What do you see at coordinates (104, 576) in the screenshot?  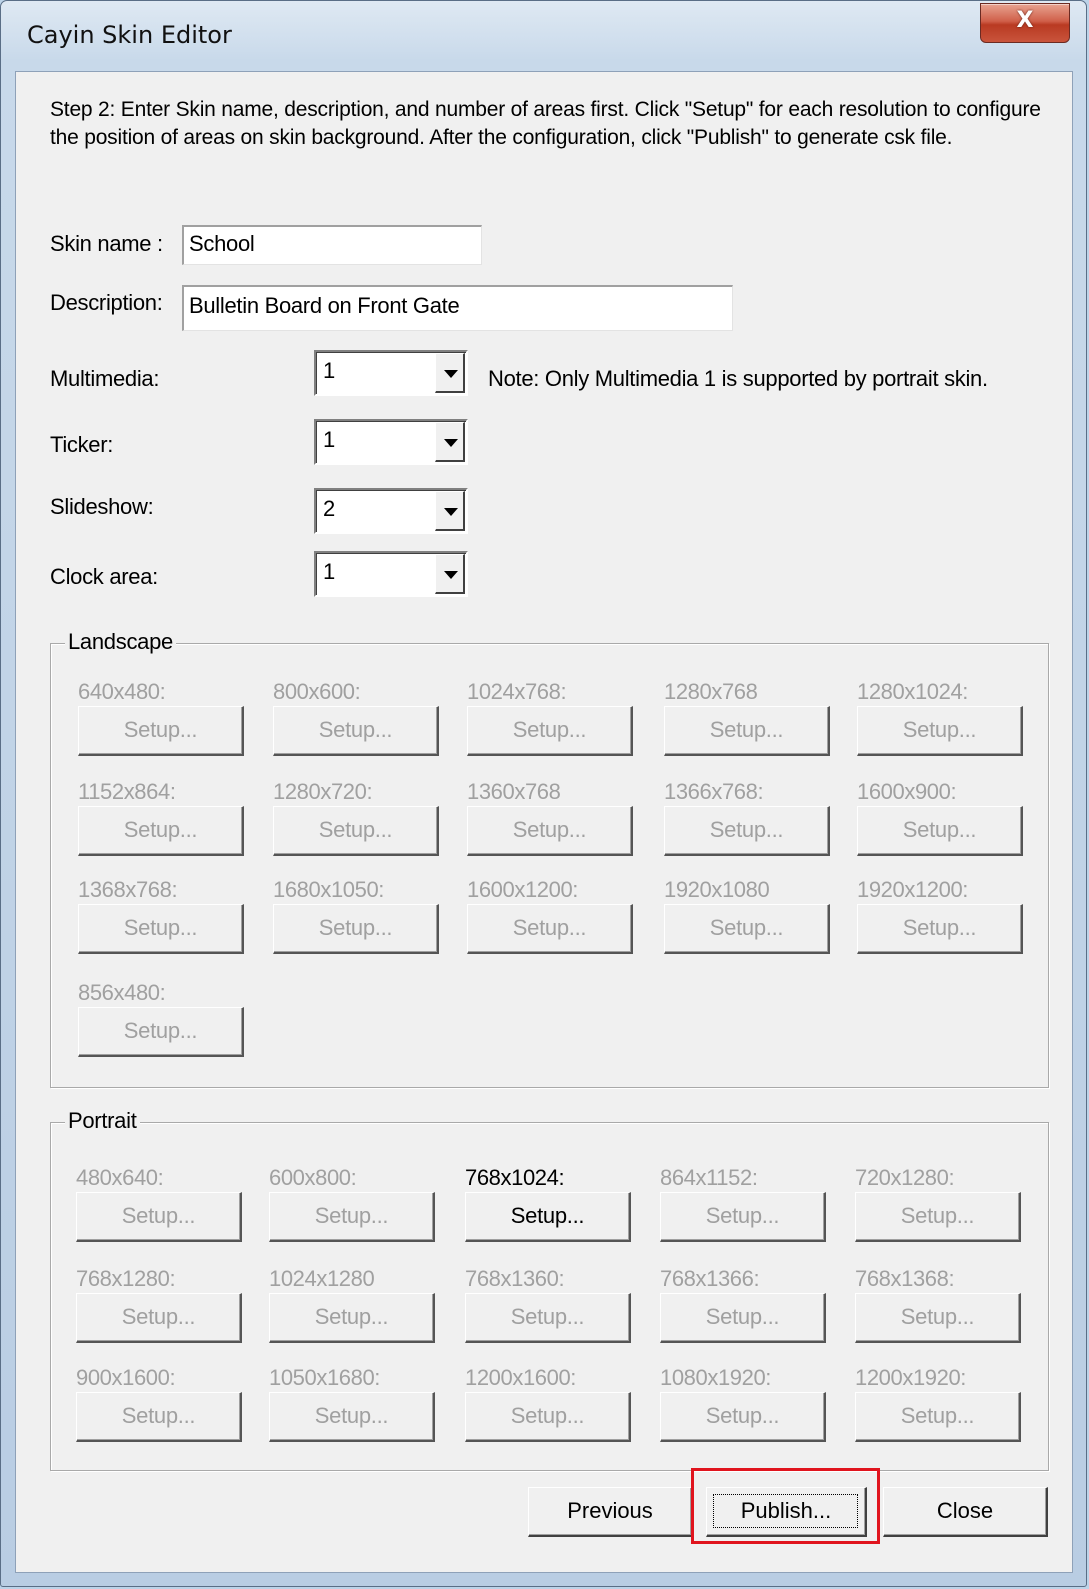 I see `clock-area-label: Clock area:` at bounding box center [104, 576].